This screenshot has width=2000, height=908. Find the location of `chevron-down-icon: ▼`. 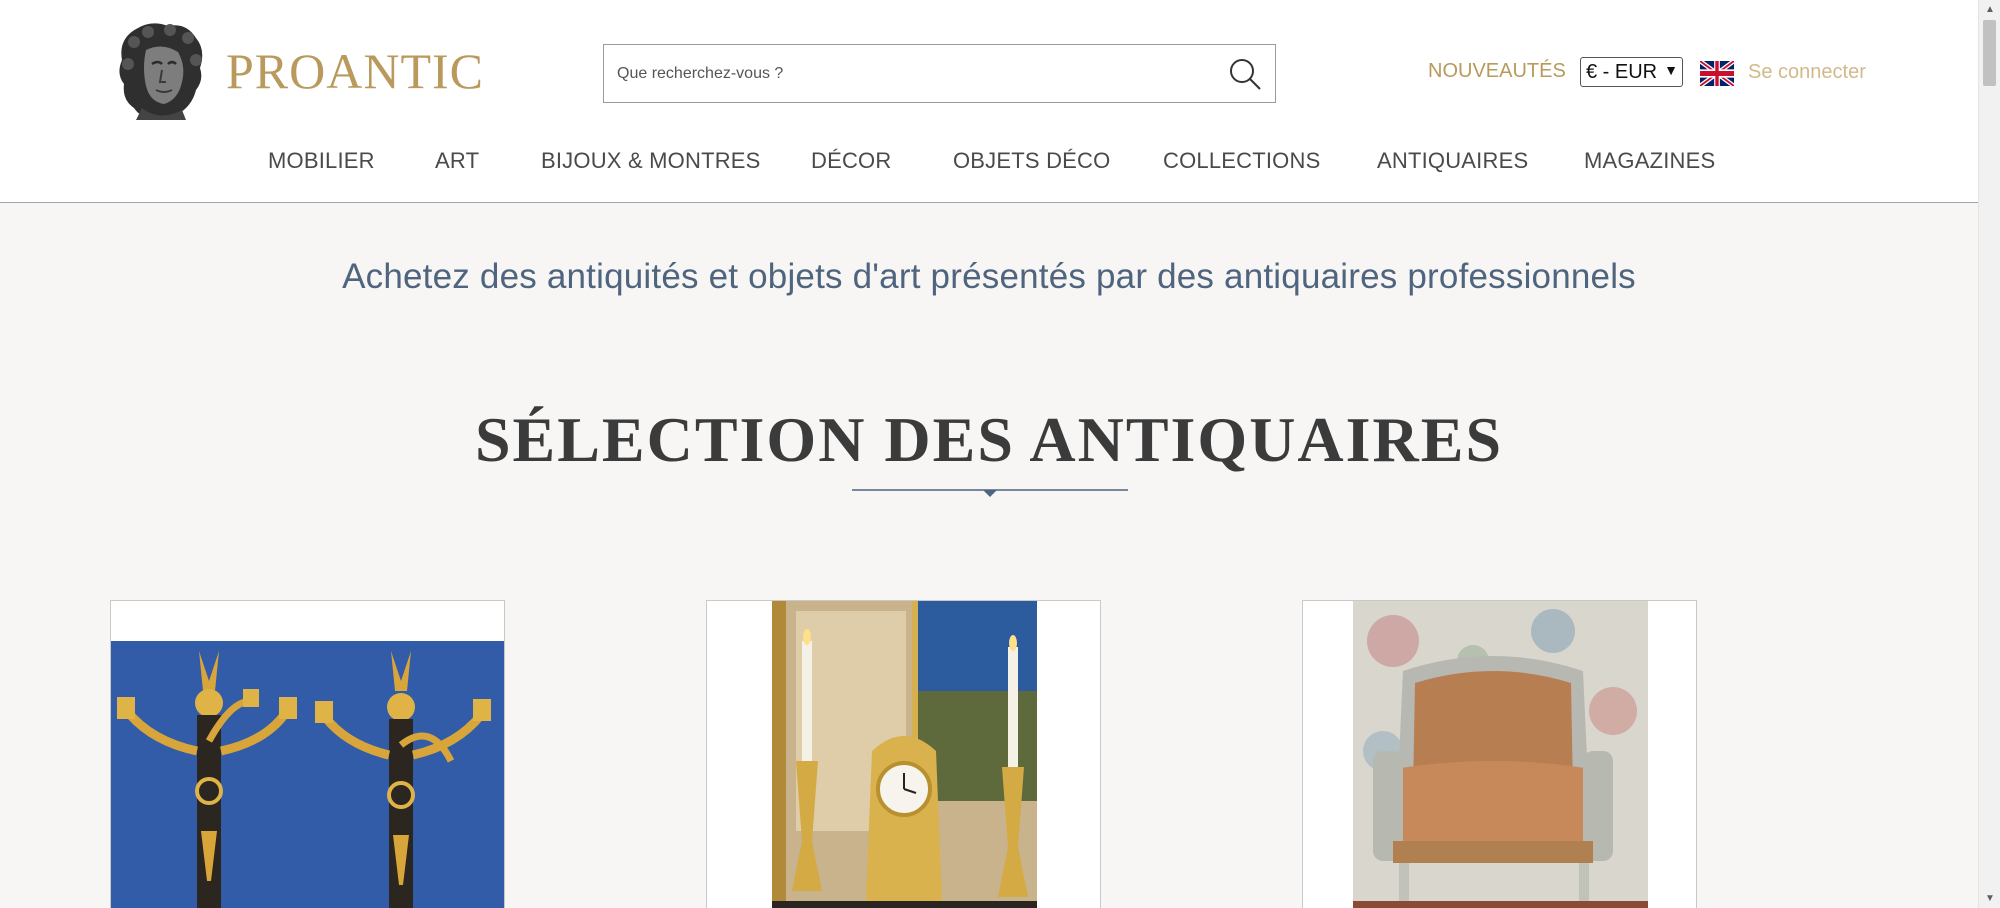

chevron-down-icon: ▼ is located at coordinates (1671, 70).